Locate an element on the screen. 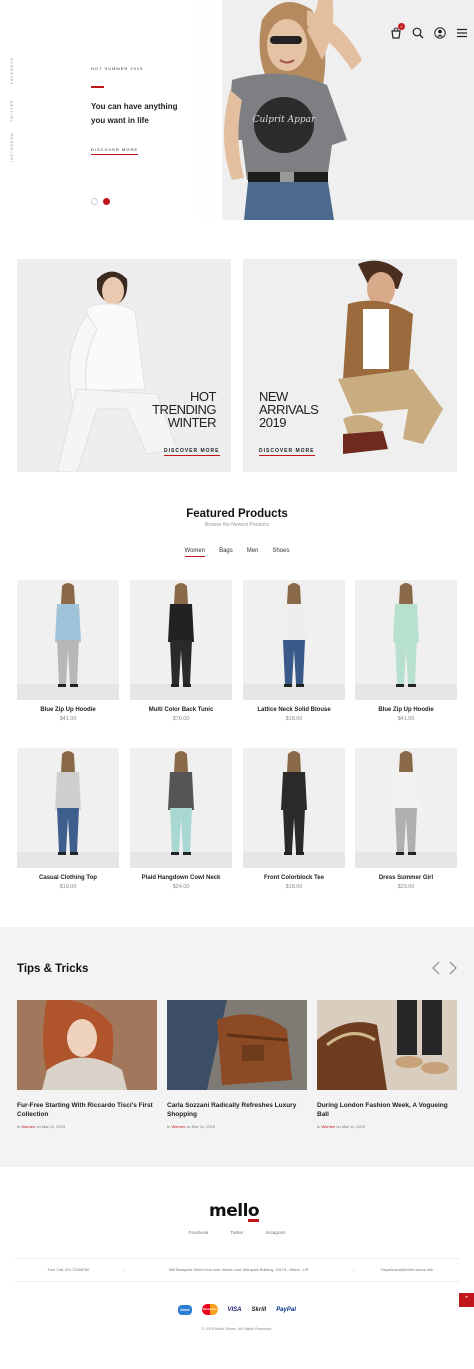 The image size is (474, 1369). product-price: $18.00 is located at coordinates (294, 887).